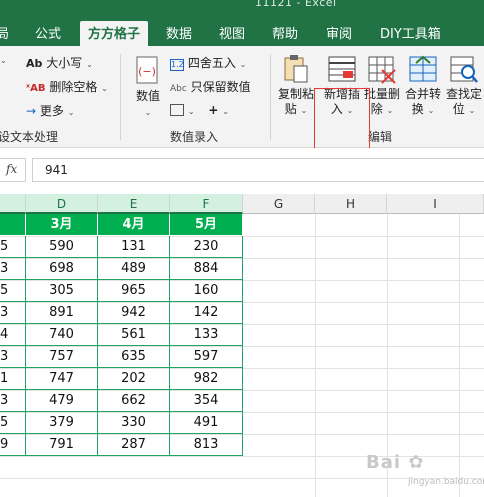  I want to click on table-cell: 791, so click(62, 445).